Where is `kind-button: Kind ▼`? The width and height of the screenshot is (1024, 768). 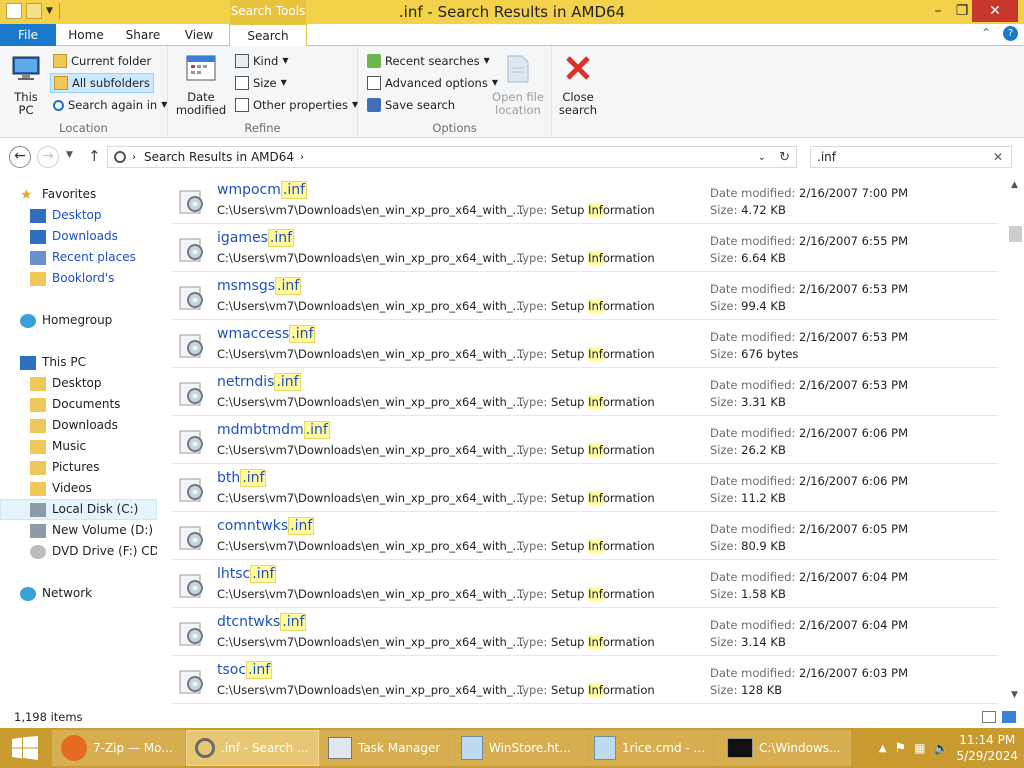
kind-button: Kind ▼ is located at coordinates (261, 61).